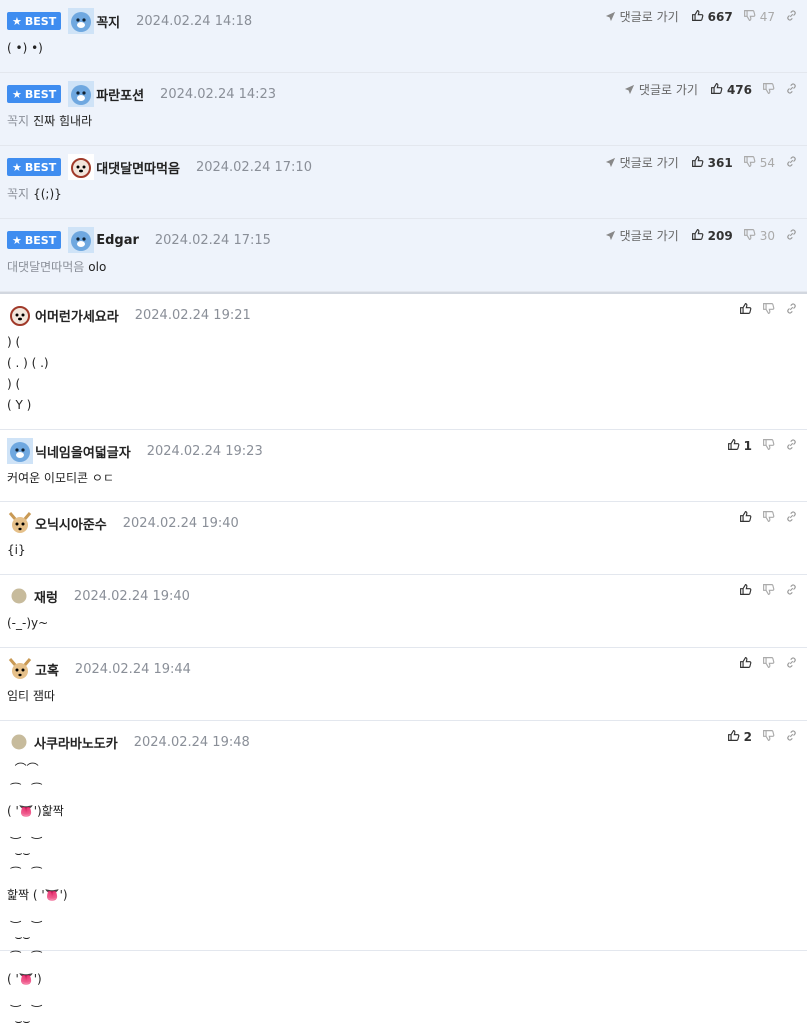  What do you see at coordinates (712, 17) in the screenshot?
I see `like-button: 667` at bounding box center [712, 17].